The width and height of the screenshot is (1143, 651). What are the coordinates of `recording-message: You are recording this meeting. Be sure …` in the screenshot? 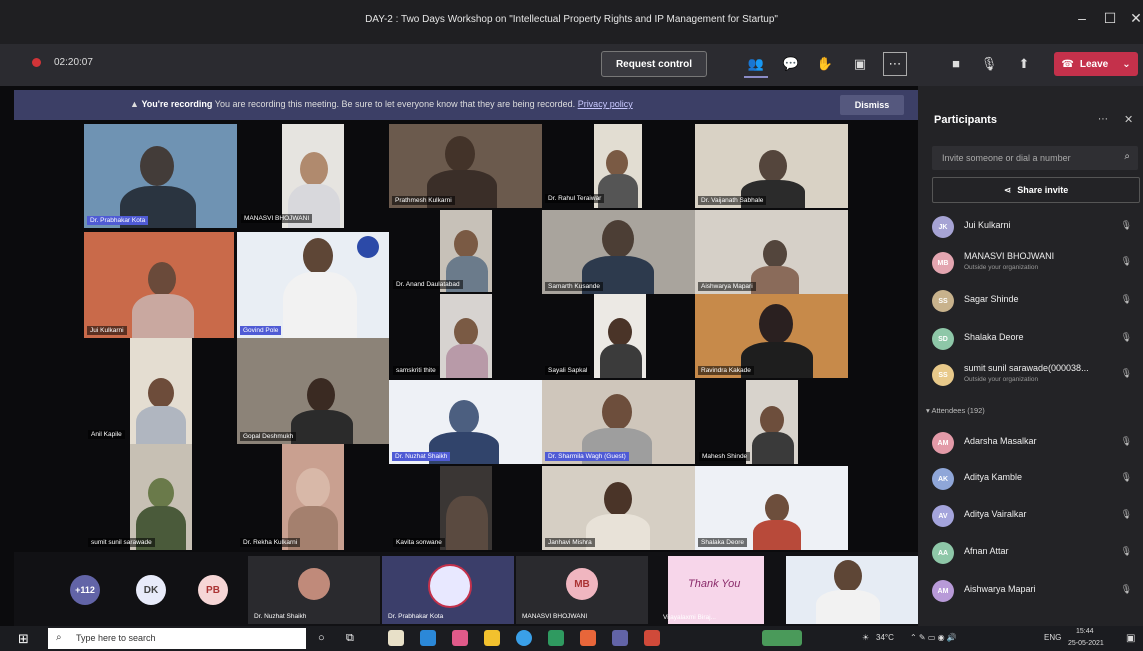 It's located at (395, 104).